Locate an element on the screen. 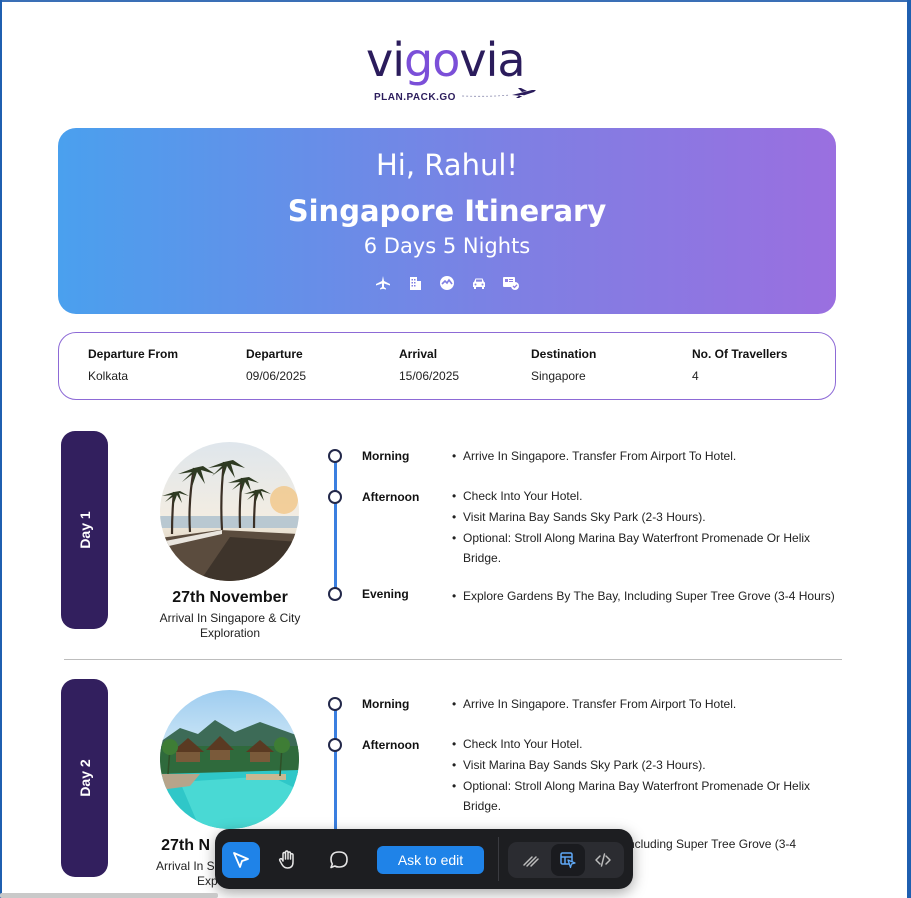 The height and width of the screenshot is (898, 911). hand-pan-button is located at coordinates (287, 860).